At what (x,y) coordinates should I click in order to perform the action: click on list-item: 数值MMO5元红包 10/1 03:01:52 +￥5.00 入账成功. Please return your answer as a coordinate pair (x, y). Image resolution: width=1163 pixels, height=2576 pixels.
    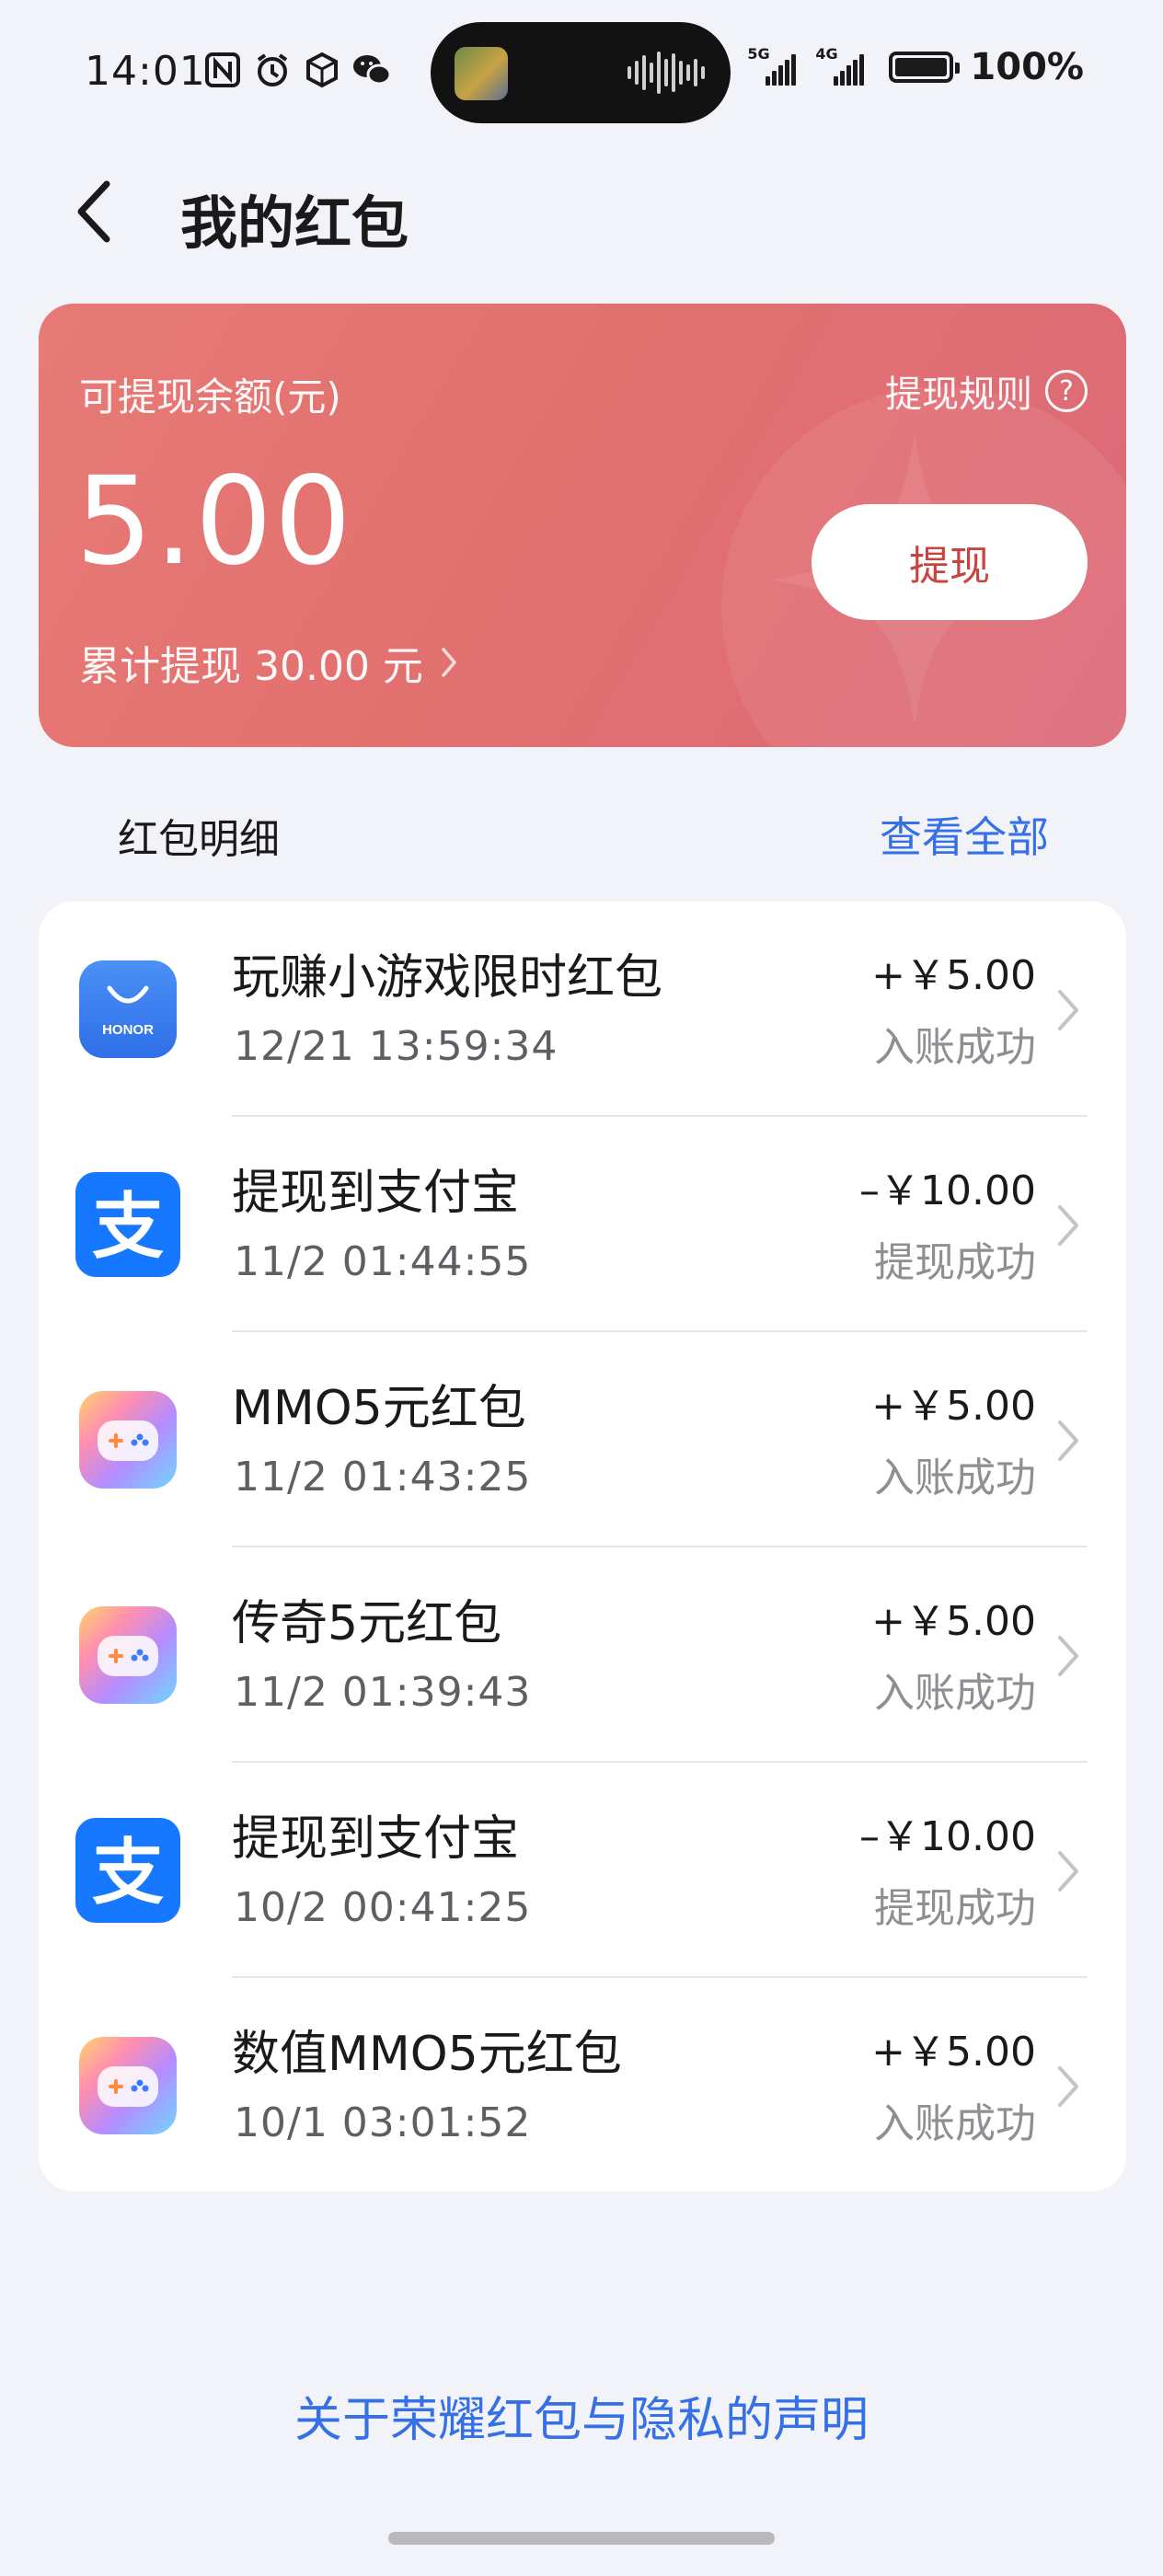
    Looking at the image, I should click on (582, 2084).